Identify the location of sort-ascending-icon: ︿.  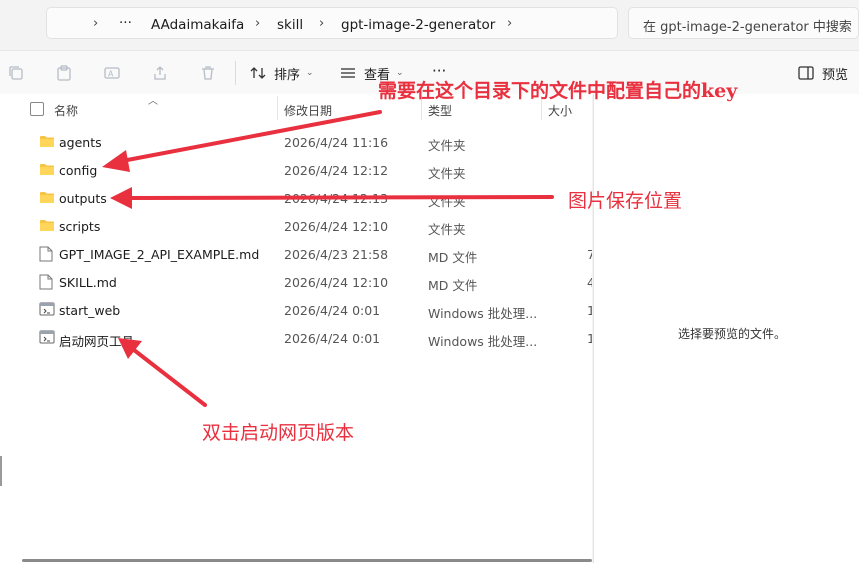
(153, 101).